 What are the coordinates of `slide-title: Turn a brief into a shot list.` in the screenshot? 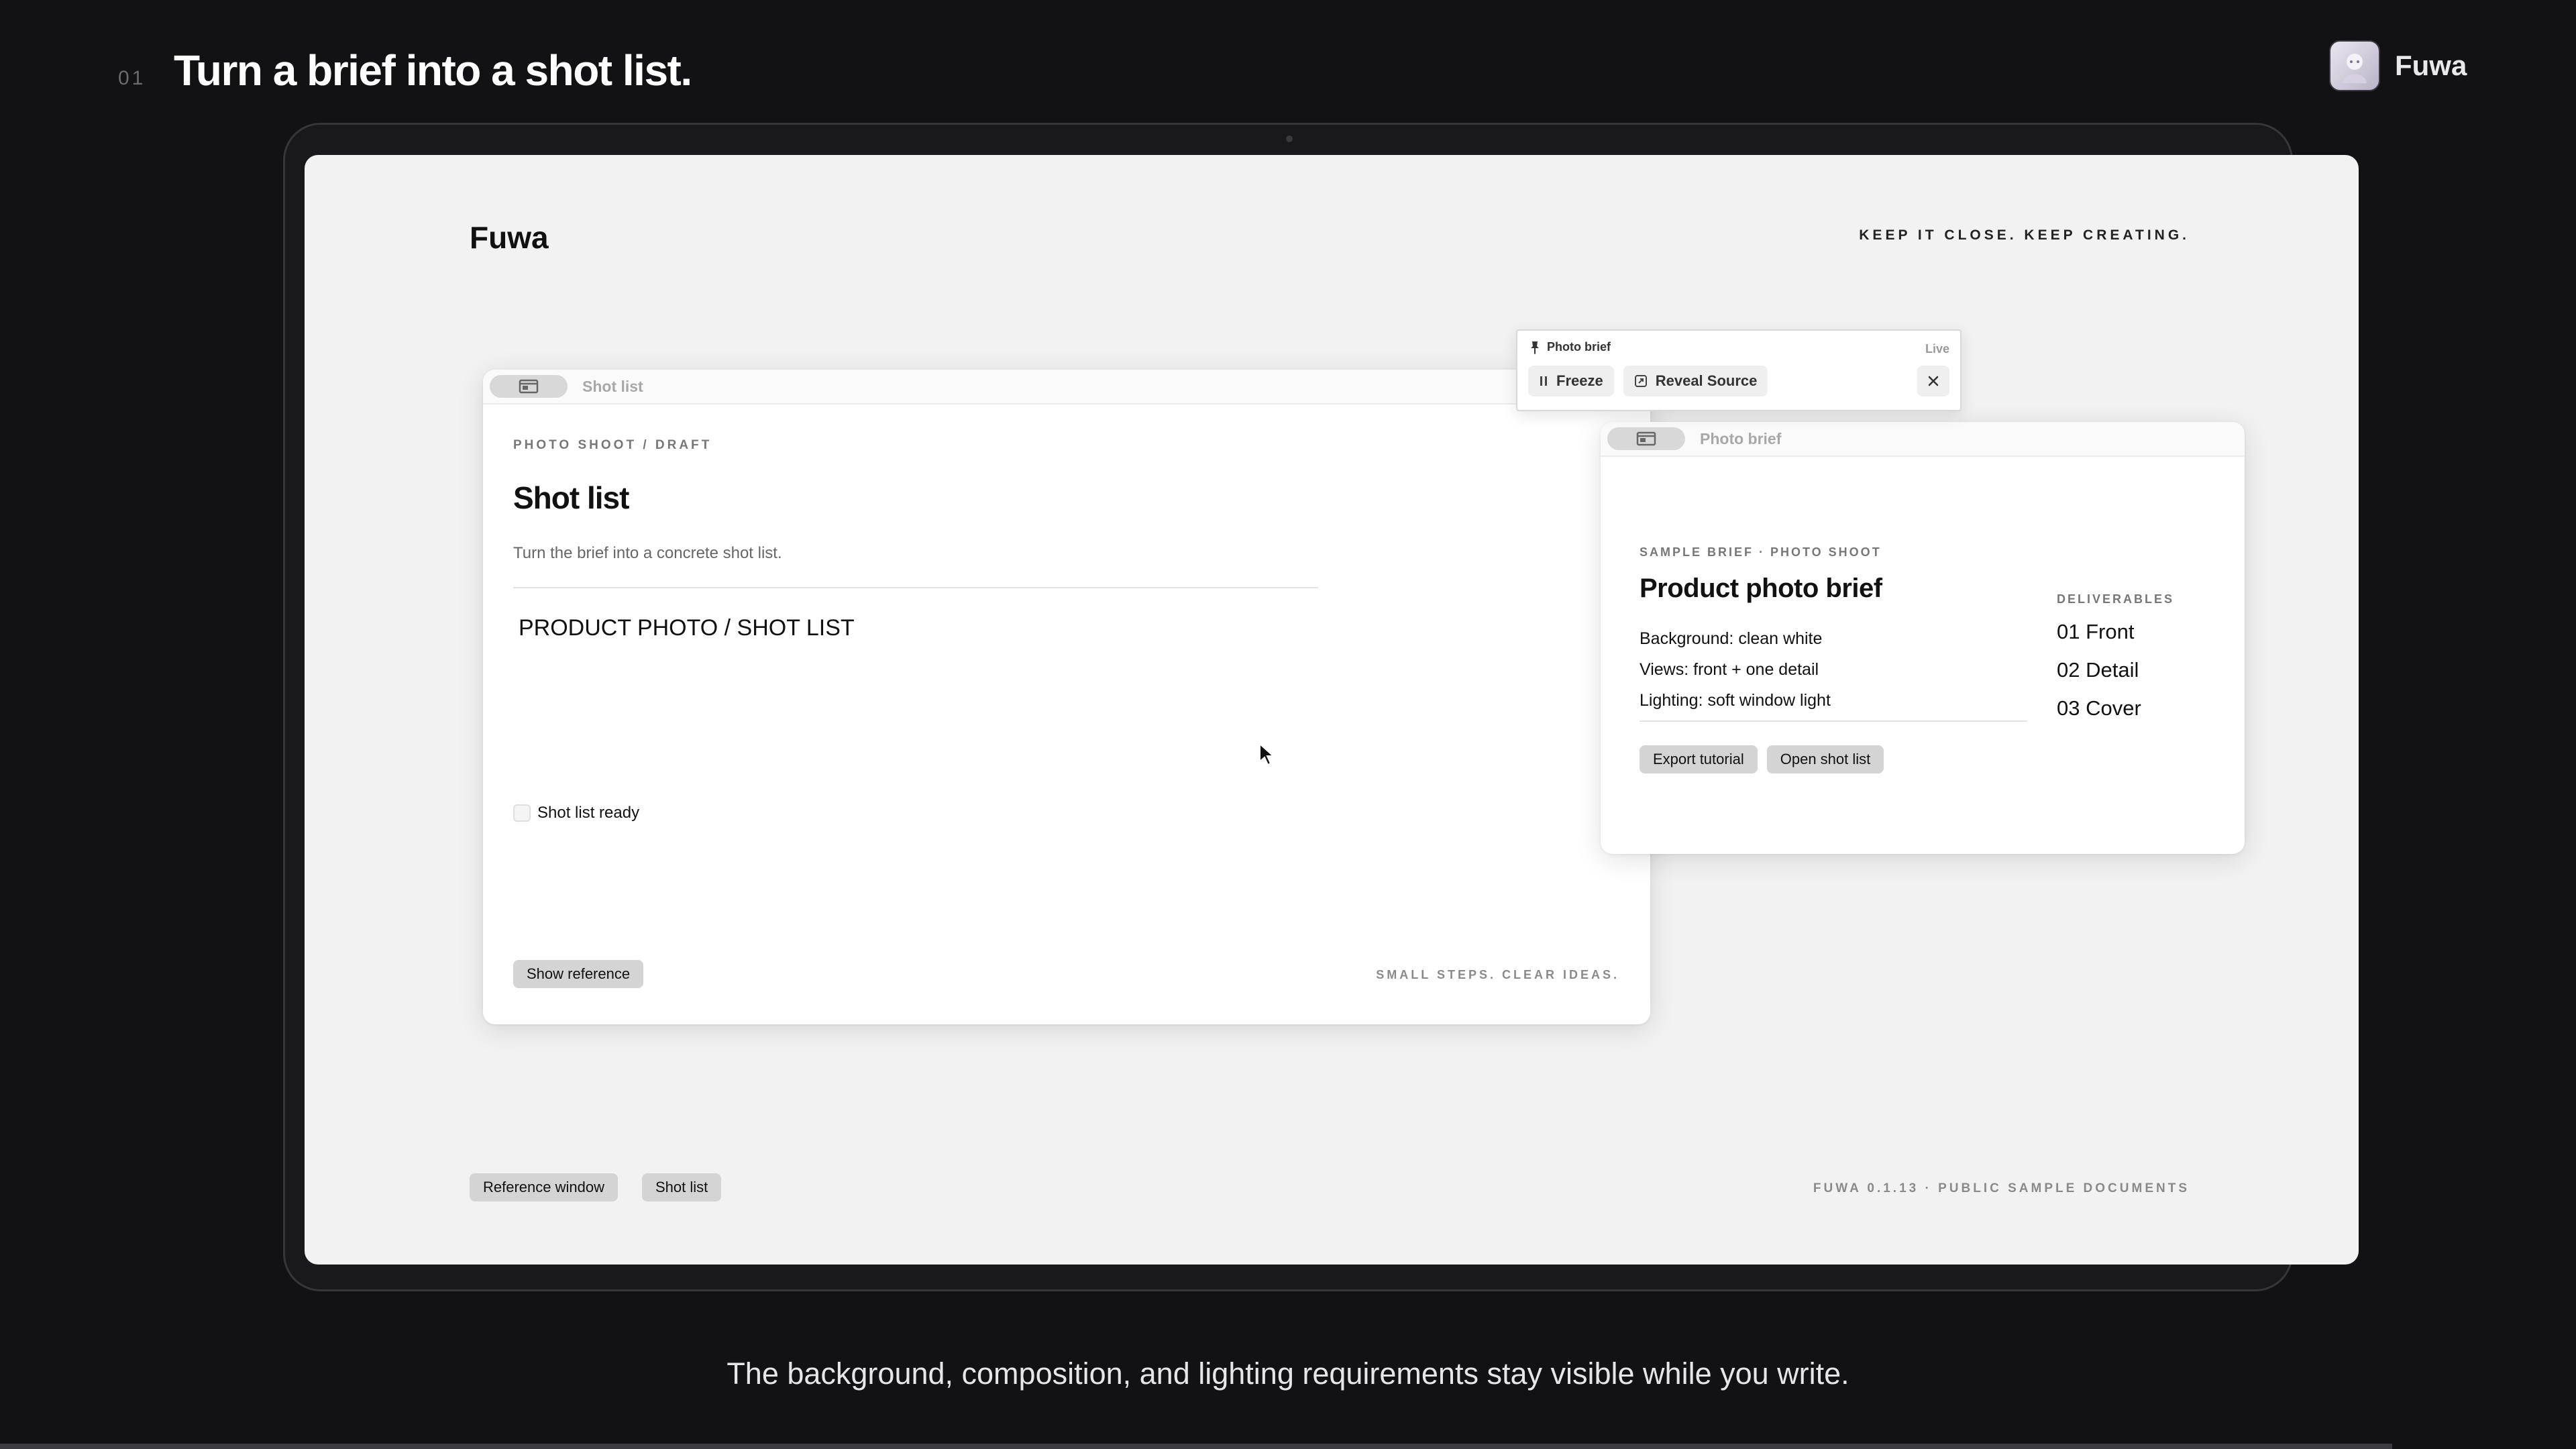 It's located at (433, 70).